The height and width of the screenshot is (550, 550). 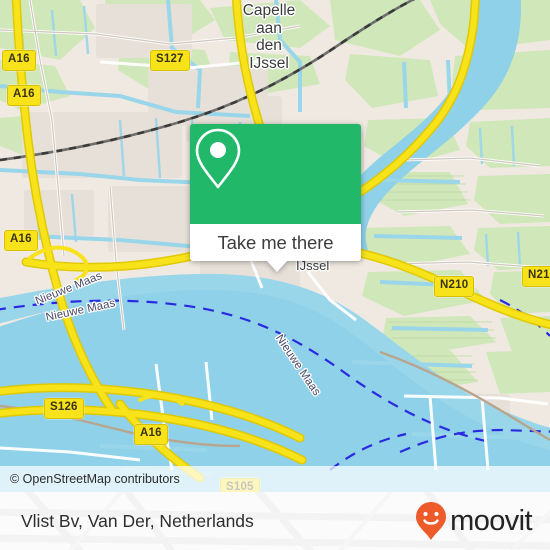 I want to click on road-shield-s126: S126, so click(x=64, y=408).